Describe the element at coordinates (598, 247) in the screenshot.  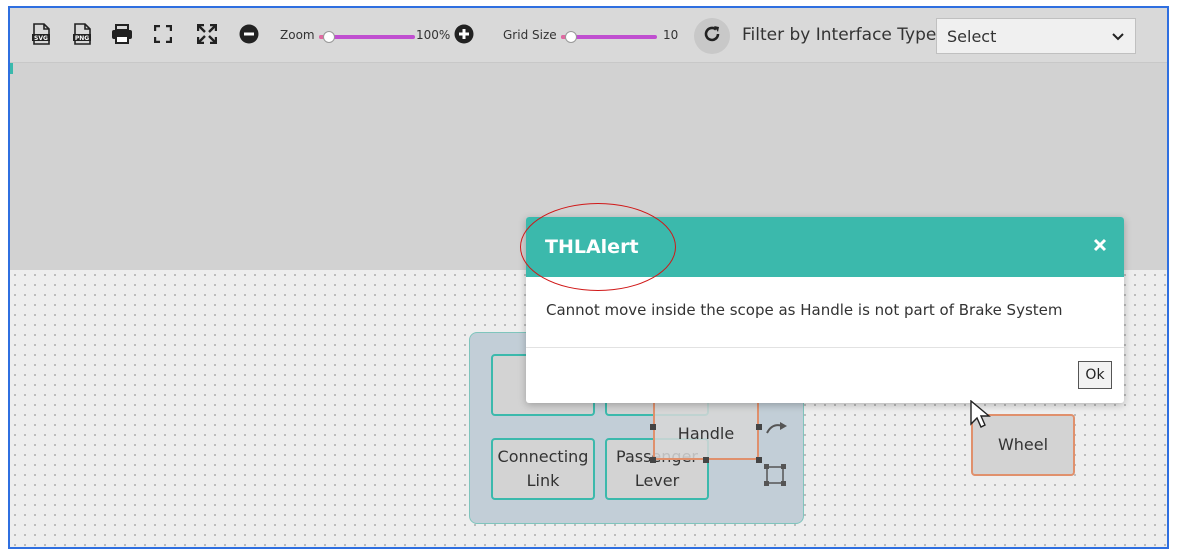
I see `annotation-highlight-ellipse` at that location.